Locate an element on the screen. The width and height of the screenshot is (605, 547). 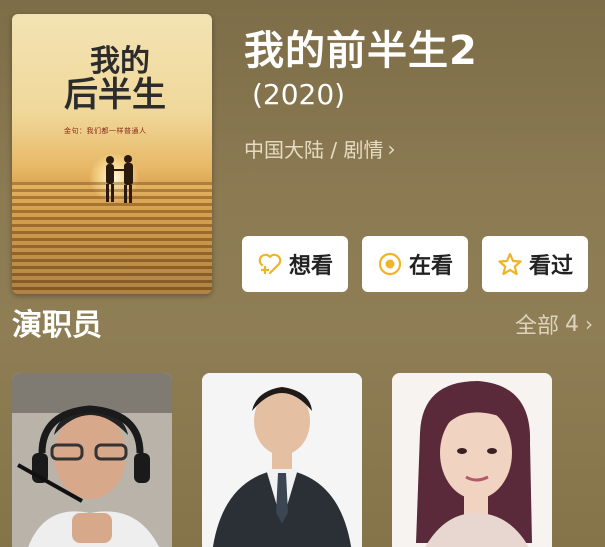
actor-photo is located at coordinates (282, 460).